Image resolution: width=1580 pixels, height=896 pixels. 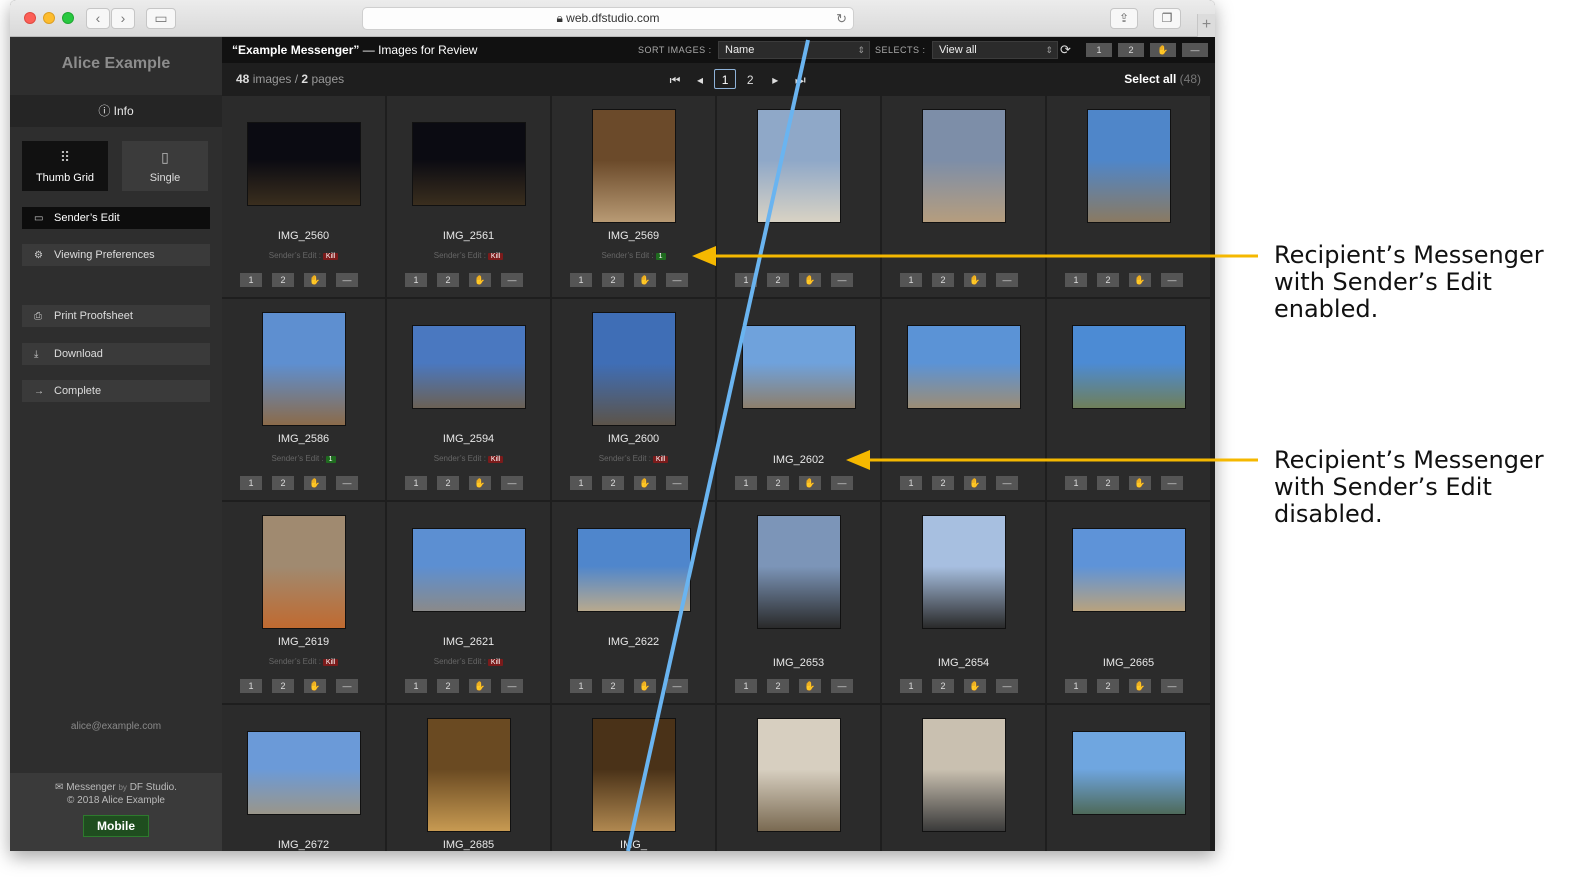 What do you see at coordinates (116, 316) in the screenshot?
I see `print-proofsheet-button: ⎙ Print Proofsheet` at bounding box center [116, 316].